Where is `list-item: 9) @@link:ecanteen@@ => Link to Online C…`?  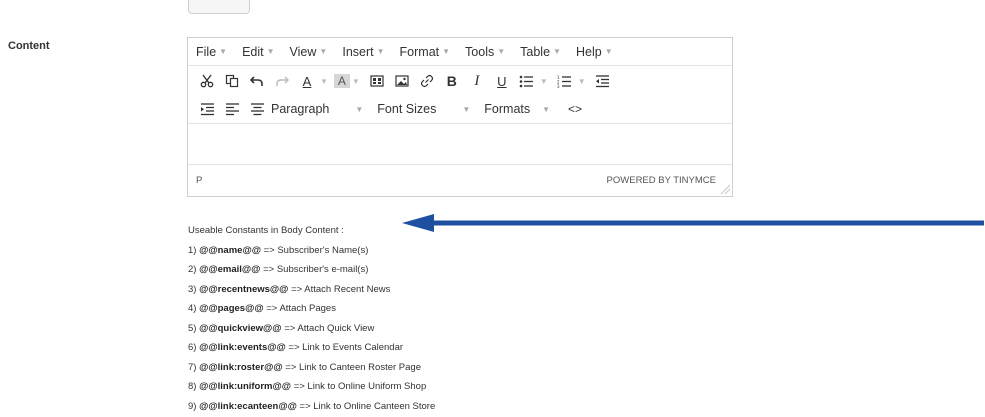
list-item: 9) @@link:ecanteen@@ => Link to Online C… is located at coordinates (312, 406).